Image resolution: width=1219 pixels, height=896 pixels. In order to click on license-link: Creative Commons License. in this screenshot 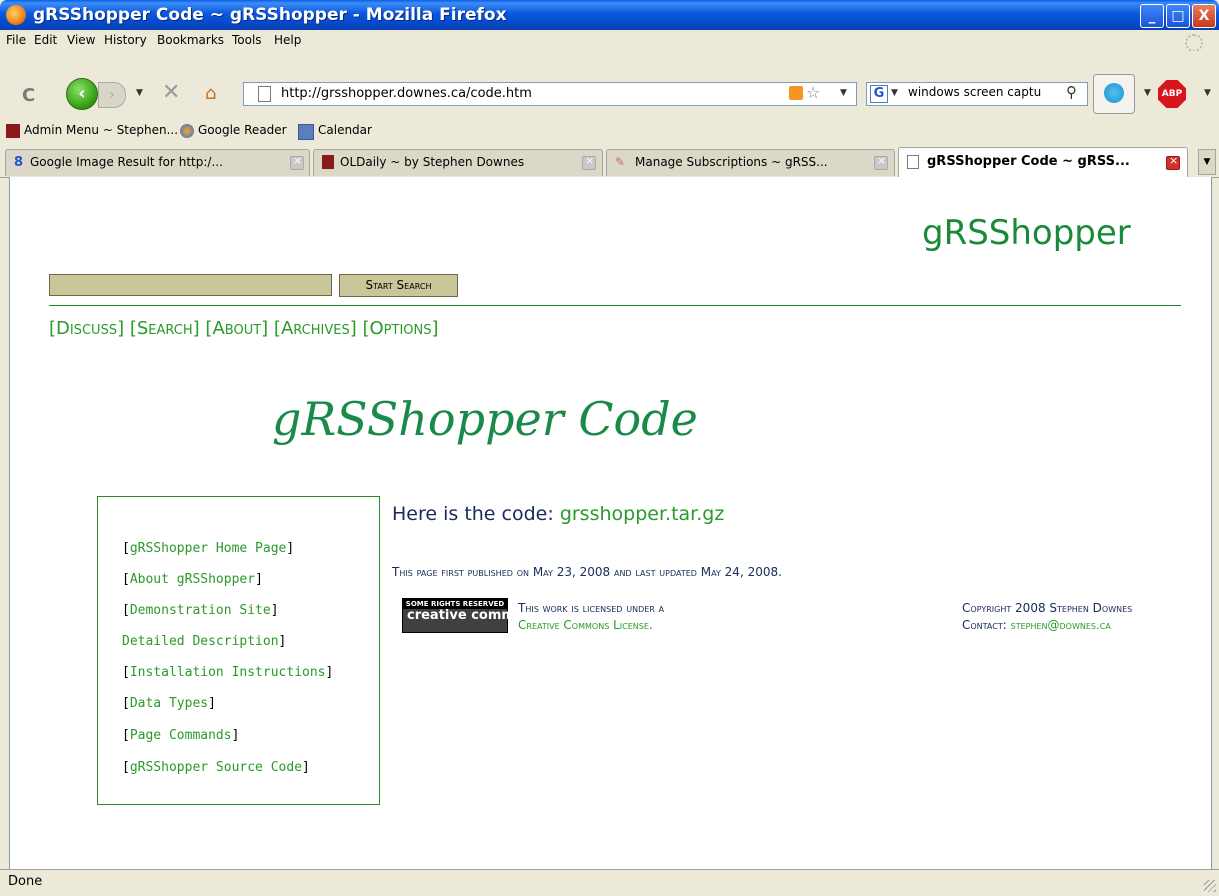, I will do `click(591, 625)`.